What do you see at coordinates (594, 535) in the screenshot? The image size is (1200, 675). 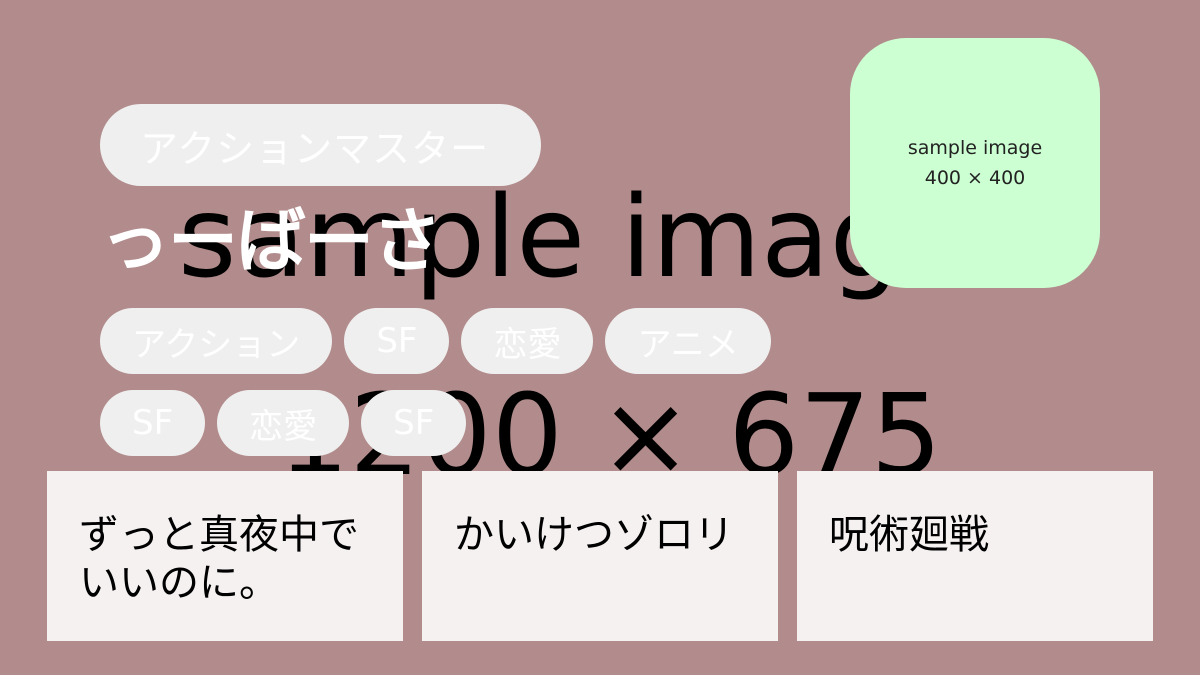 I see `favorite-card-title: かいけつゾロリ` at bounding box center [594, 535].